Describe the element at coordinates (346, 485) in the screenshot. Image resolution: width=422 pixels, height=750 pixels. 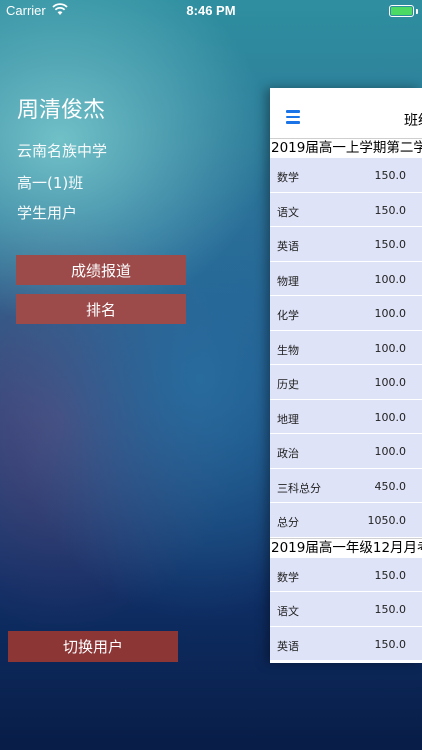
I see `table-row: 三科总分 450.0` at that location.